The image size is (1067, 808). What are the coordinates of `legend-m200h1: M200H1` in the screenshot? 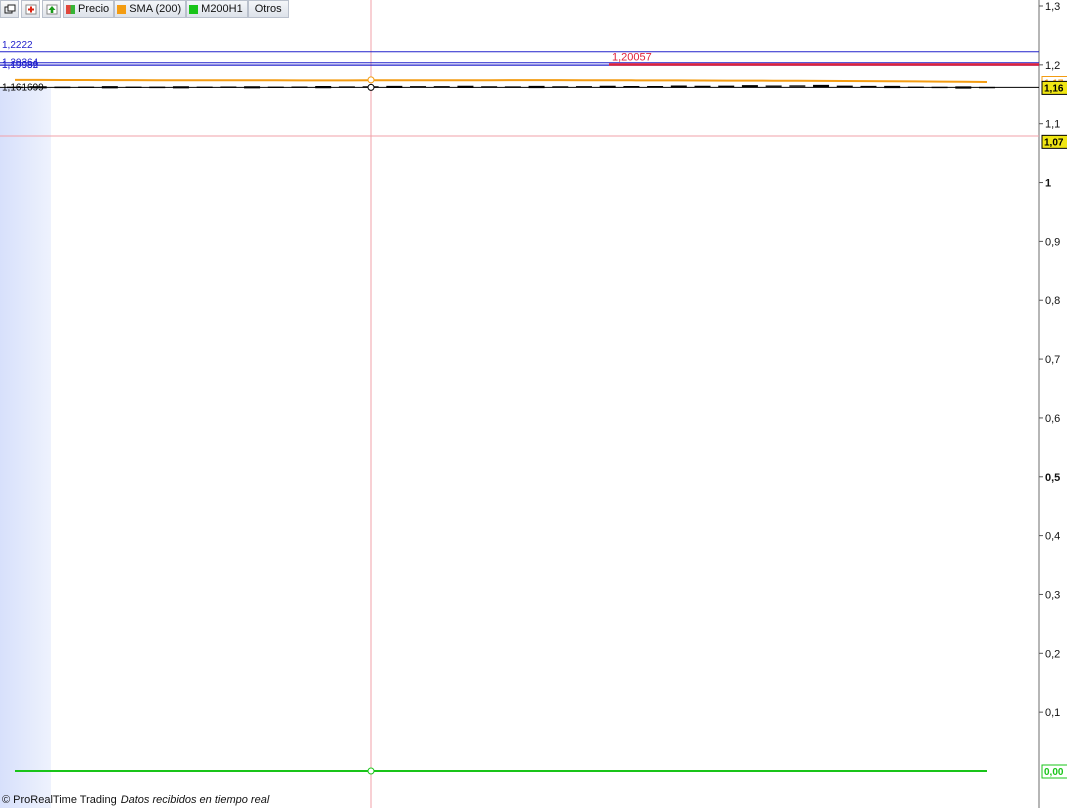 It's located at (217, 9).